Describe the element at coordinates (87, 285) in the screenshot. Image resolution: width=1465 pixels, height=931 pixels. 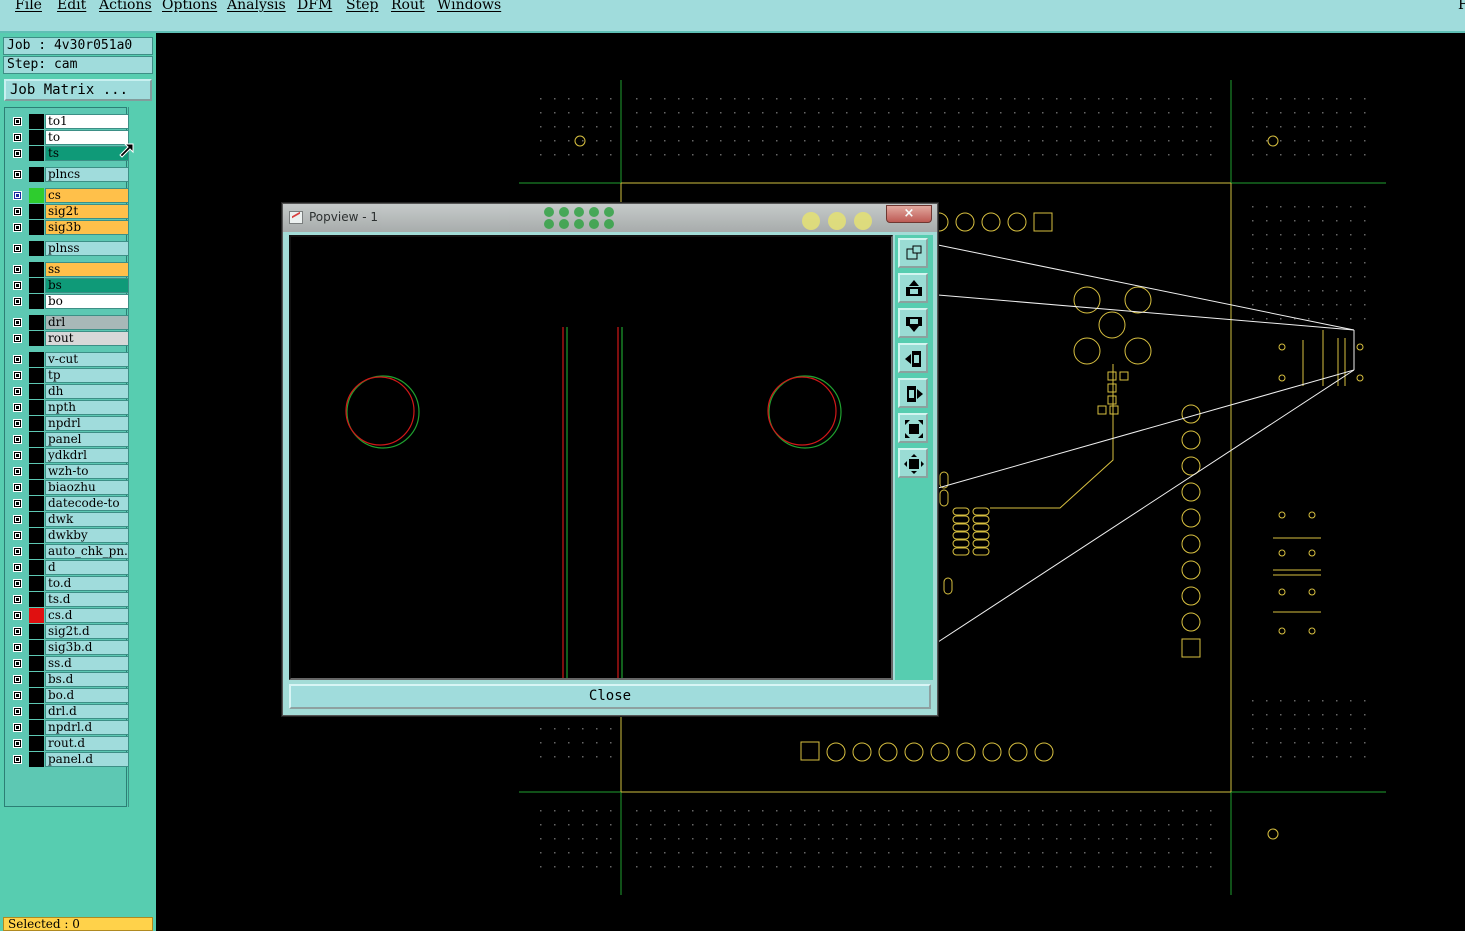
I see `layer-name-label: bs` at that location.